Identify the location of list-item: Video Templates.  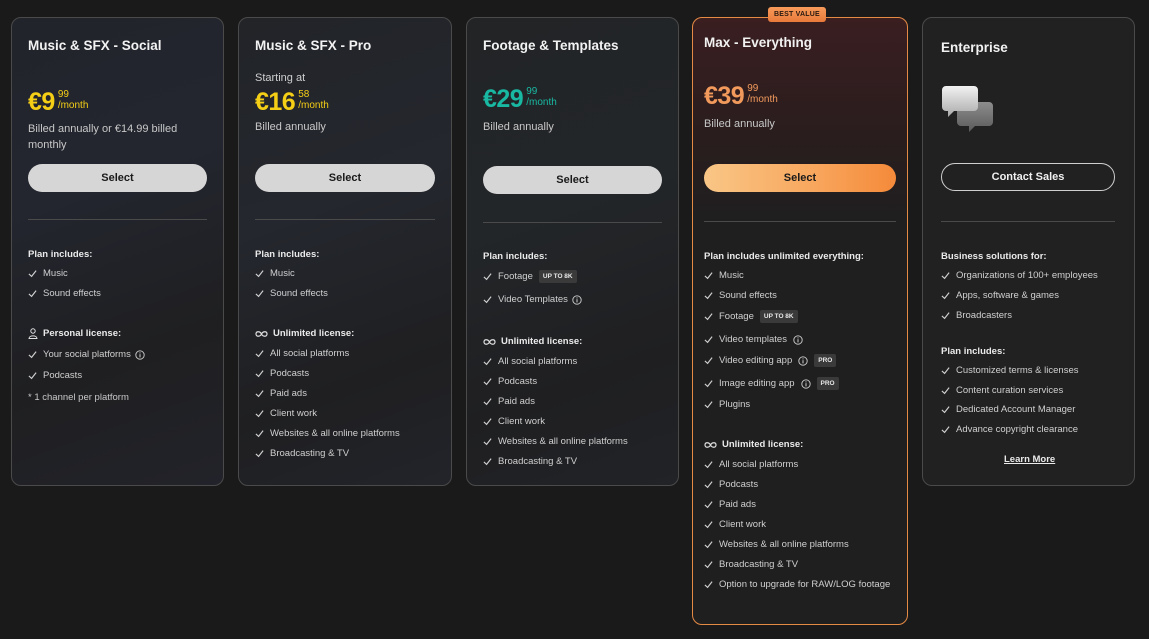
(532, 299).